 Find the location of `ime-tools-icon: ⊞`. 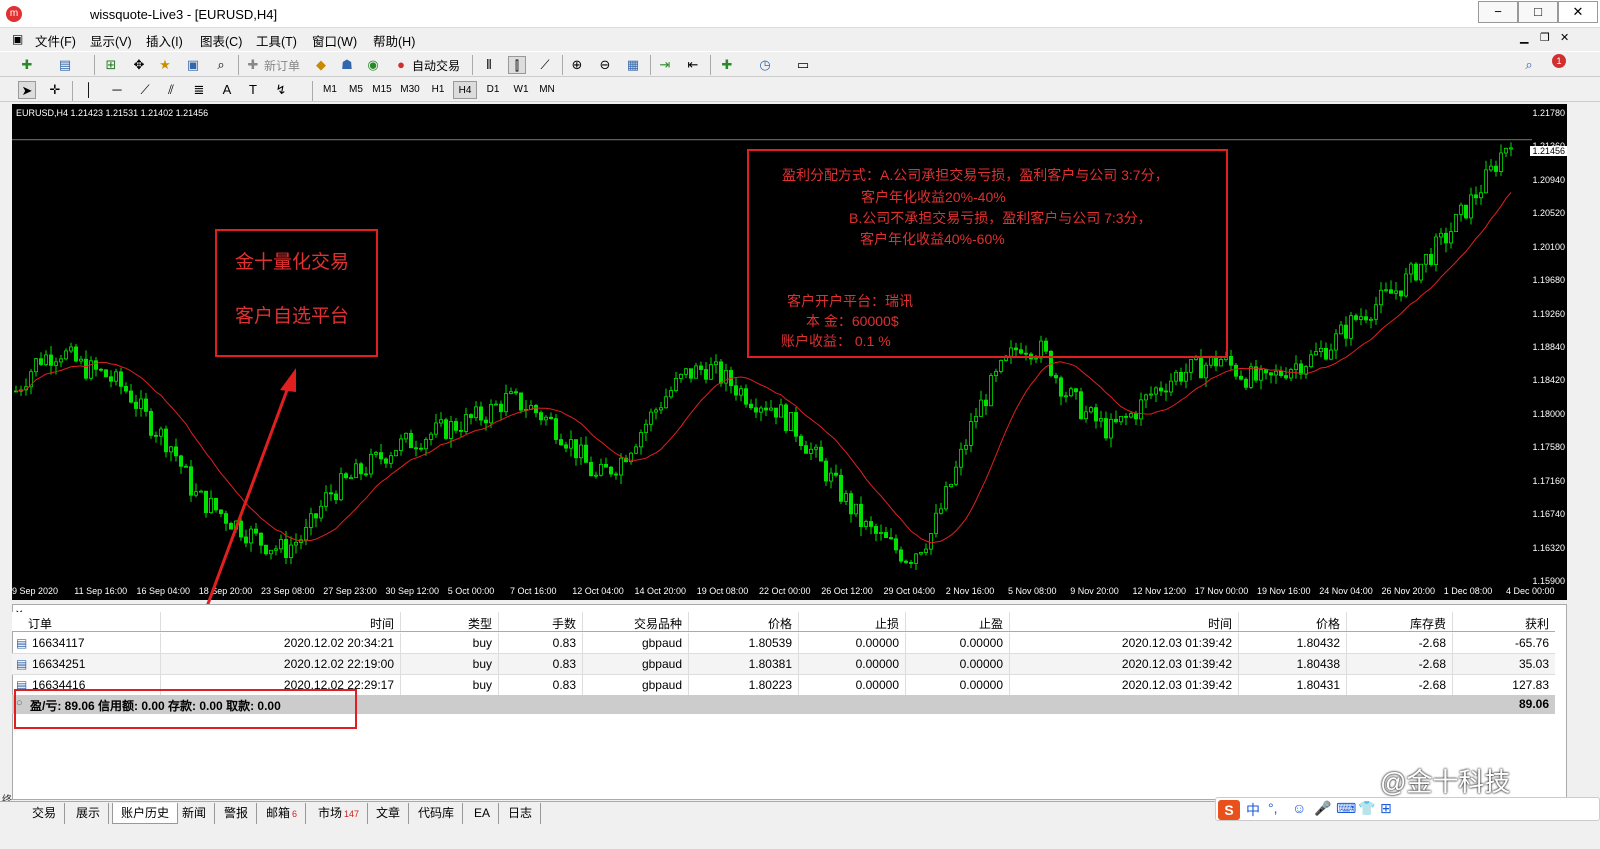

ime-tools-icon: ⊞ is located at coordinates (1386, 808).